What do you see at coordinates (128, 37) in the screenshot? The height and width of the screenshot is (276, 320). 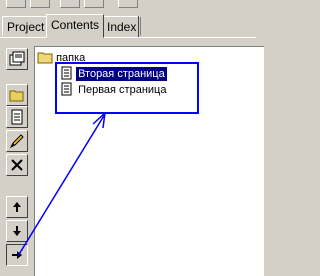 I see `tab-strip-separator` at bounding box center [128, 37].